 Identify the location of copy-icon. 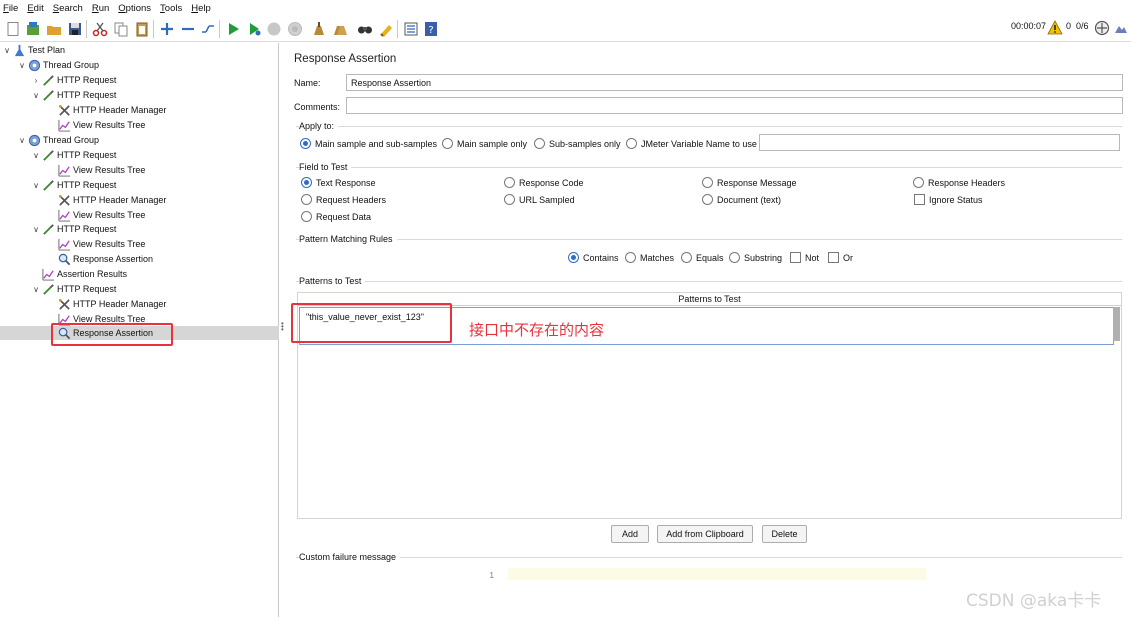
(120, 28).